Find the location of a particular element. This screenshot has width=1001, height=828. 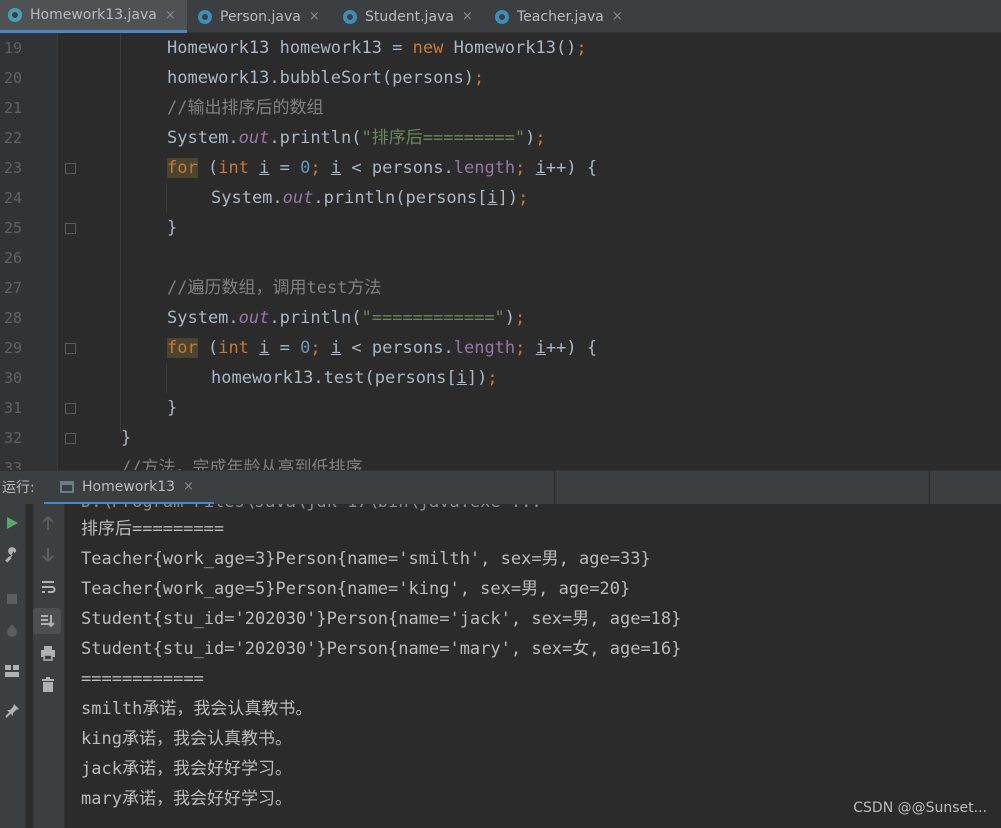

run-tab-homework13: Homework13 × is located at coordinates (129, 488).